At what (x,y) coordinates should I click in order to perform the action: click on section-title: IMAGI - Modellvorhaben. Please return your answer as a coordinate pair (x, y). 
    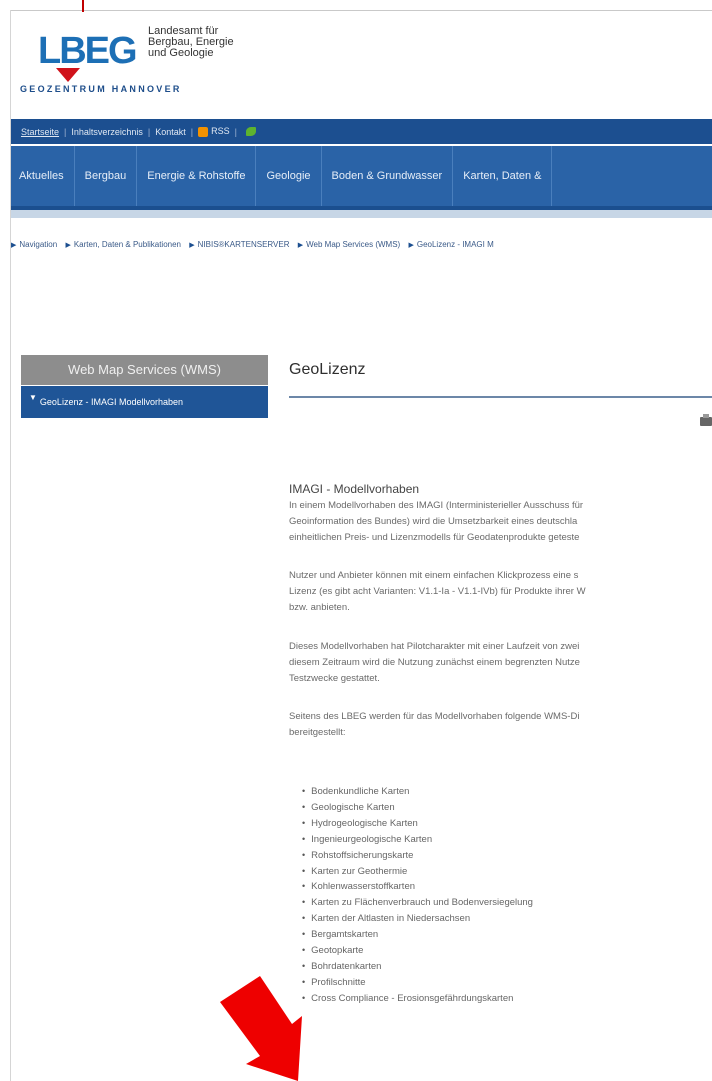
    Looking at the image, I should click on (354, 489).